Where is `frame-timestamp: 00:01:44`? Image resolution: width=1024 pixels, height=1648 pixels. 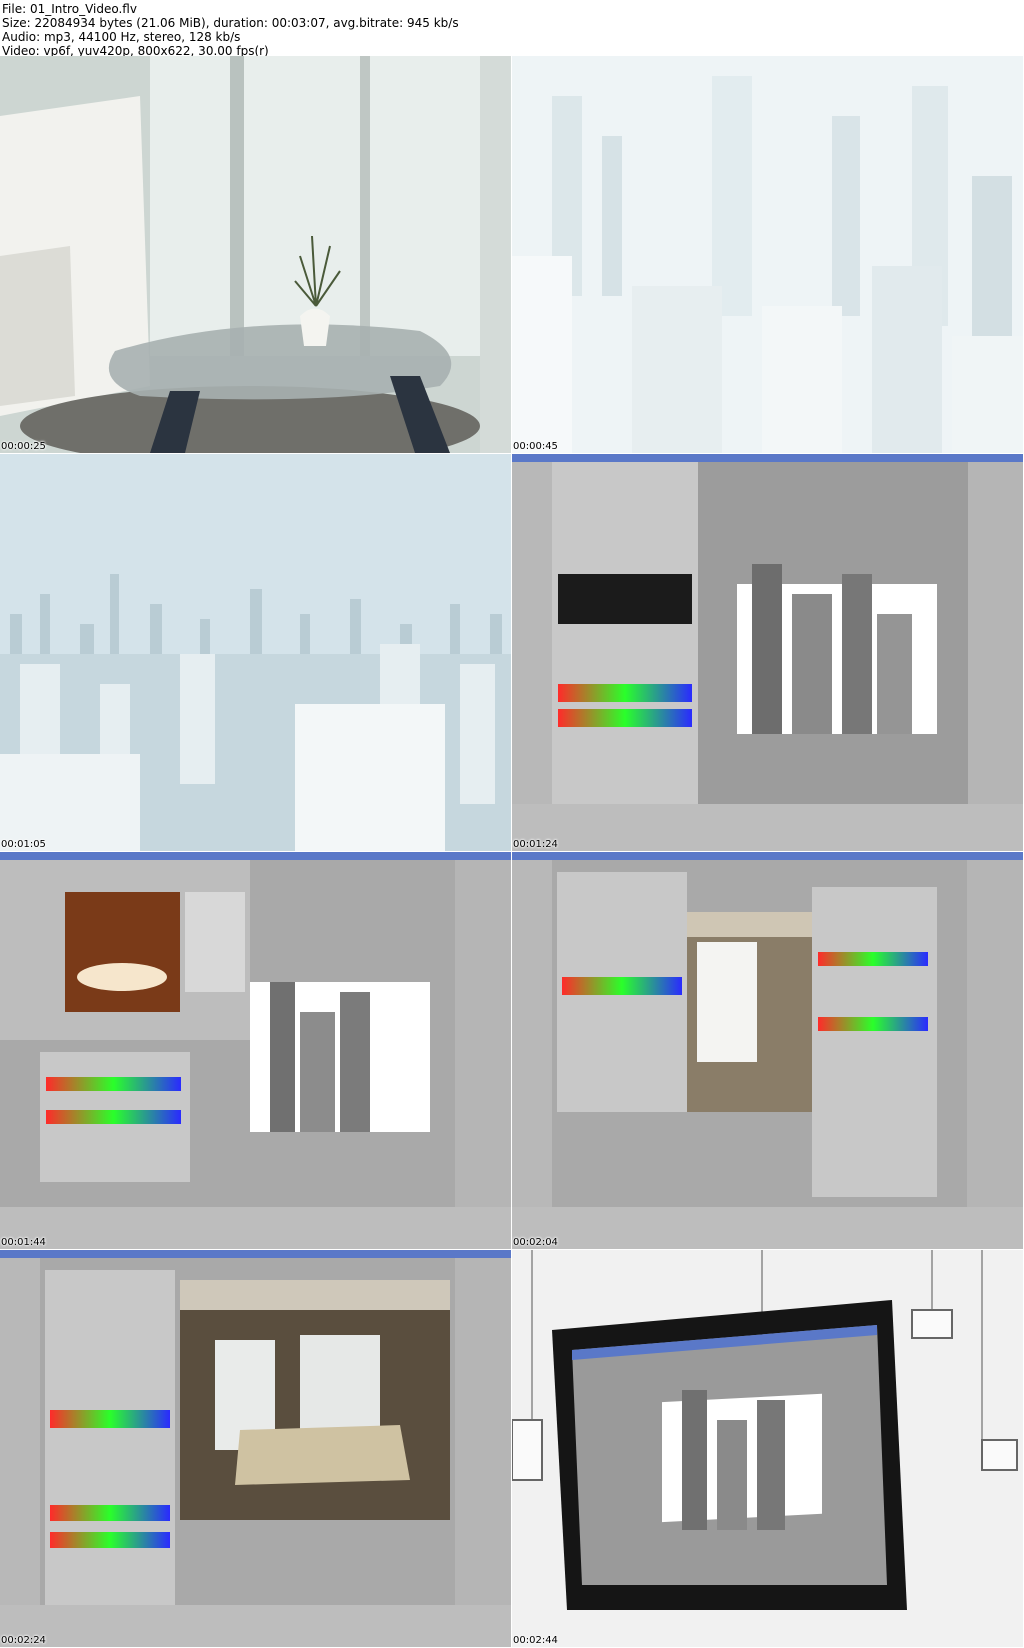
frame-timestamp: 00:01:44 is located at coordinates (23, 1242).